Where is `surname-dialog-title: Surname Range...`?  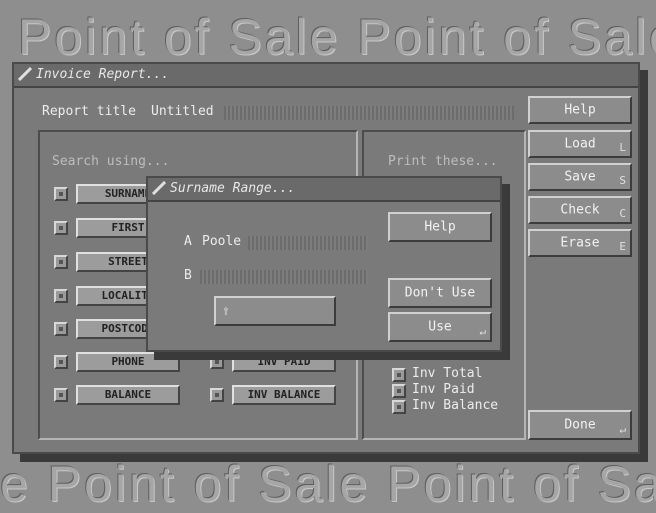 surname-dialog-title: Surname Range... is located at coordinates (233, 188).